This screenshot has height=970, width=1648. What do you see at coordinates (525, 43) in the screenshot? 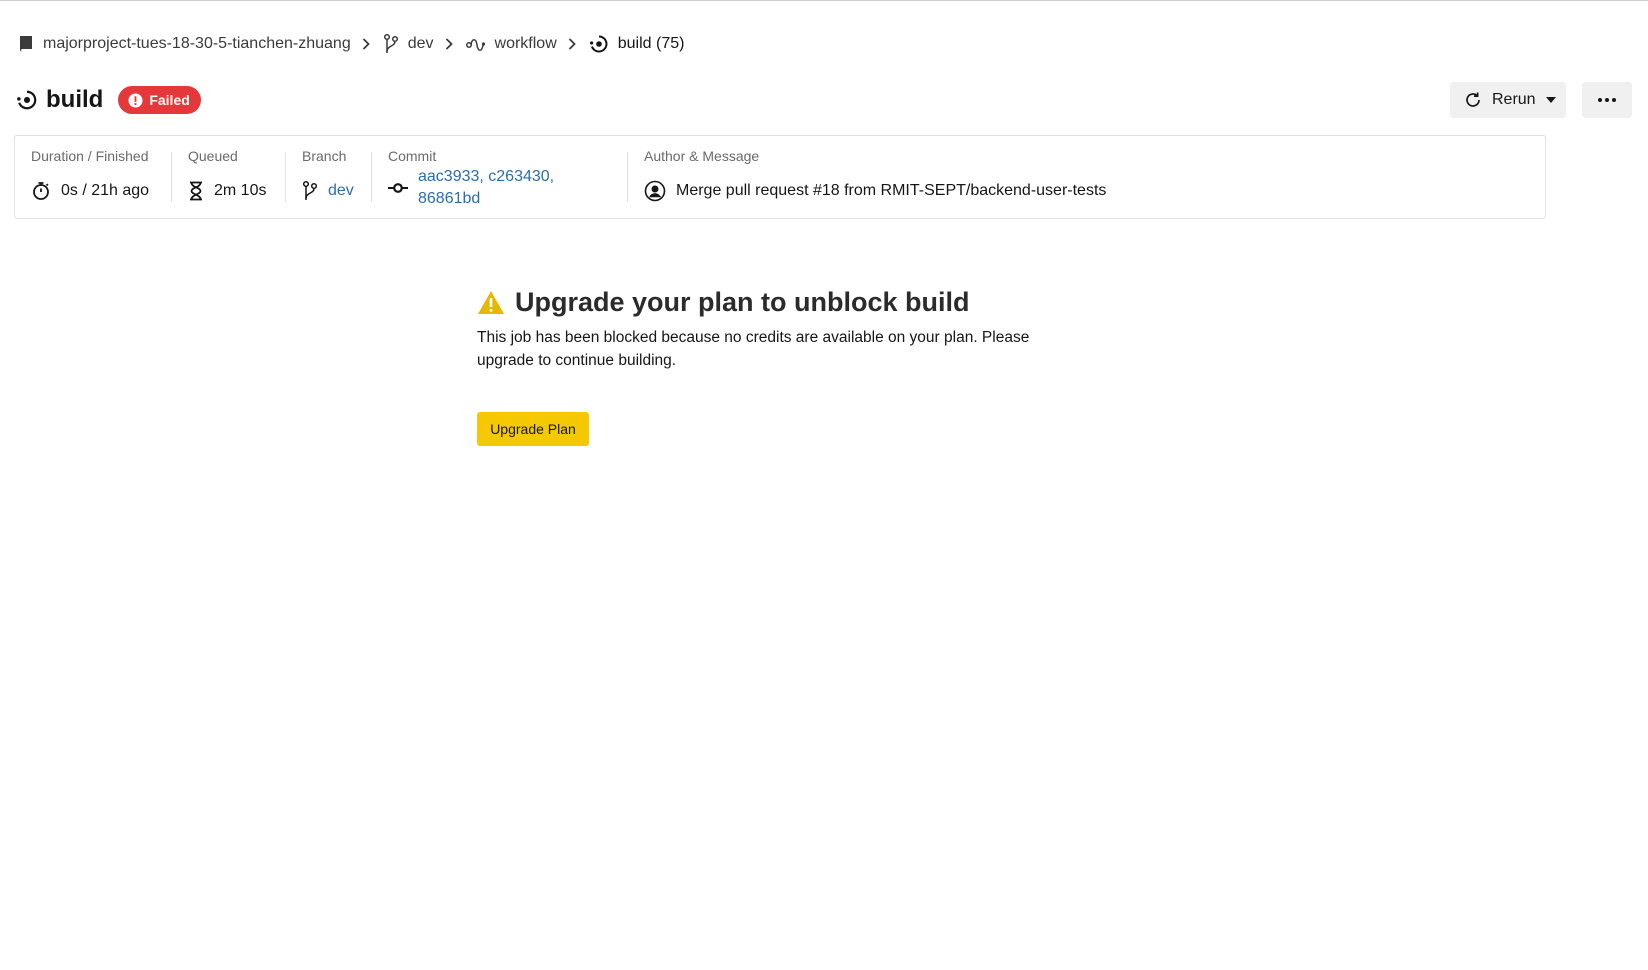
I see `breadcrumb-workflow-label: workflow` at bounding box center [525, 43].